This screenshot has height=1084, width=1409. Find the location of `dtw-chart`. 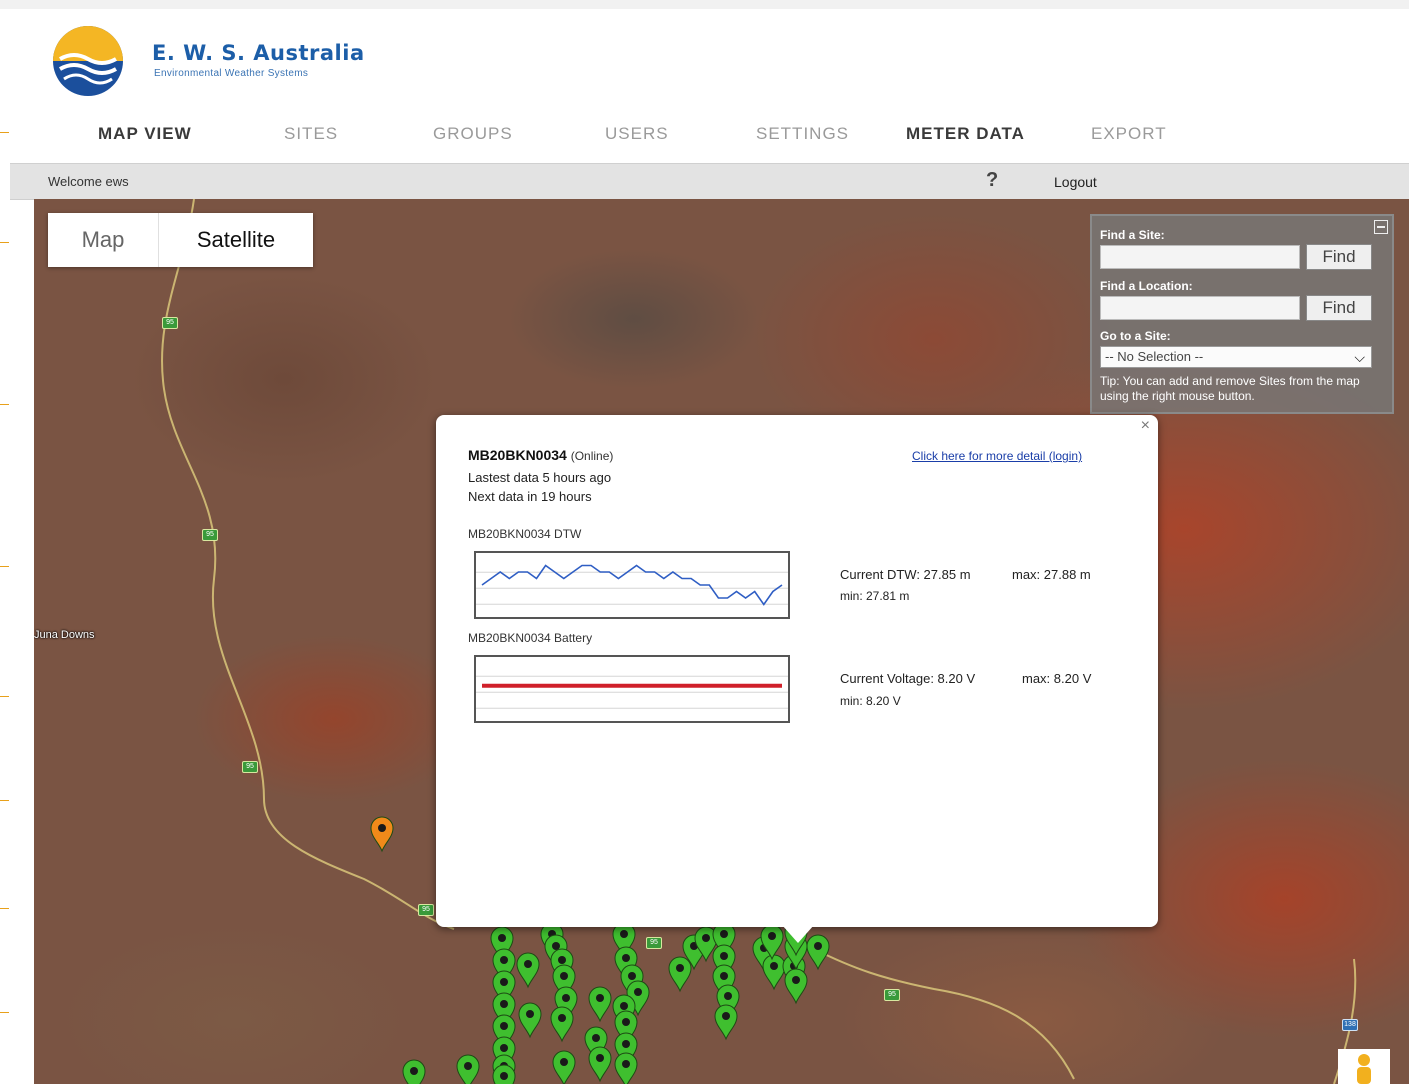

dtw-chart is located at coordinates (632, 585).